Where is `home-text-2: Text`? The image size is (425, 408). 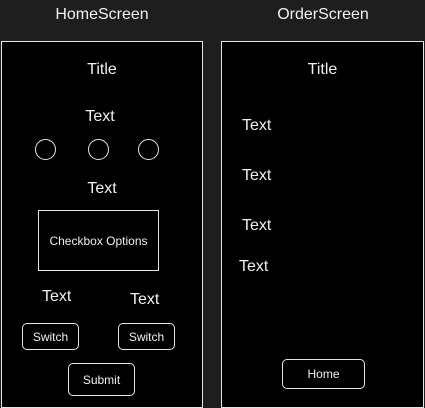
home-text-2: Text is located at coordinates (102, 188).